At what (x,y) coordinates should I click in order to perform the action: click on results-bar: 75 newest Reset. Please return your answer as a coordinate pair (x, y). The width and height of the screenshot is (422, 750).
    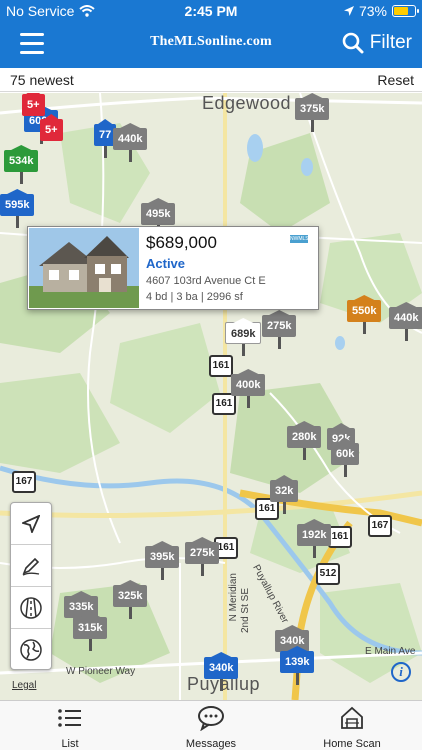
    Looking at the image, I should click on (211, 80).